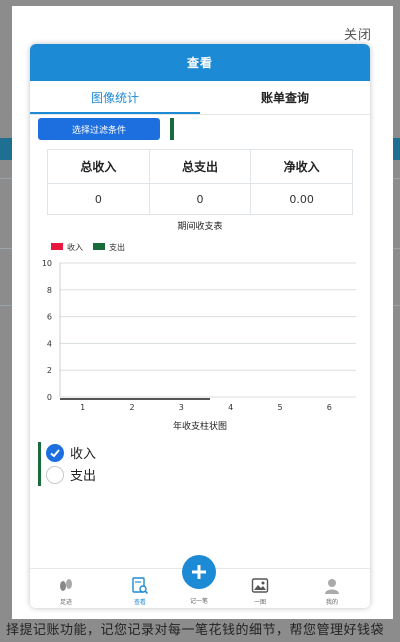 The height and width of the screenshot is (642, 400). What do you see at coordinates (181, 407) in the screenshot?
I see `x-tick-label: 3` at bounding box center [181, 407].